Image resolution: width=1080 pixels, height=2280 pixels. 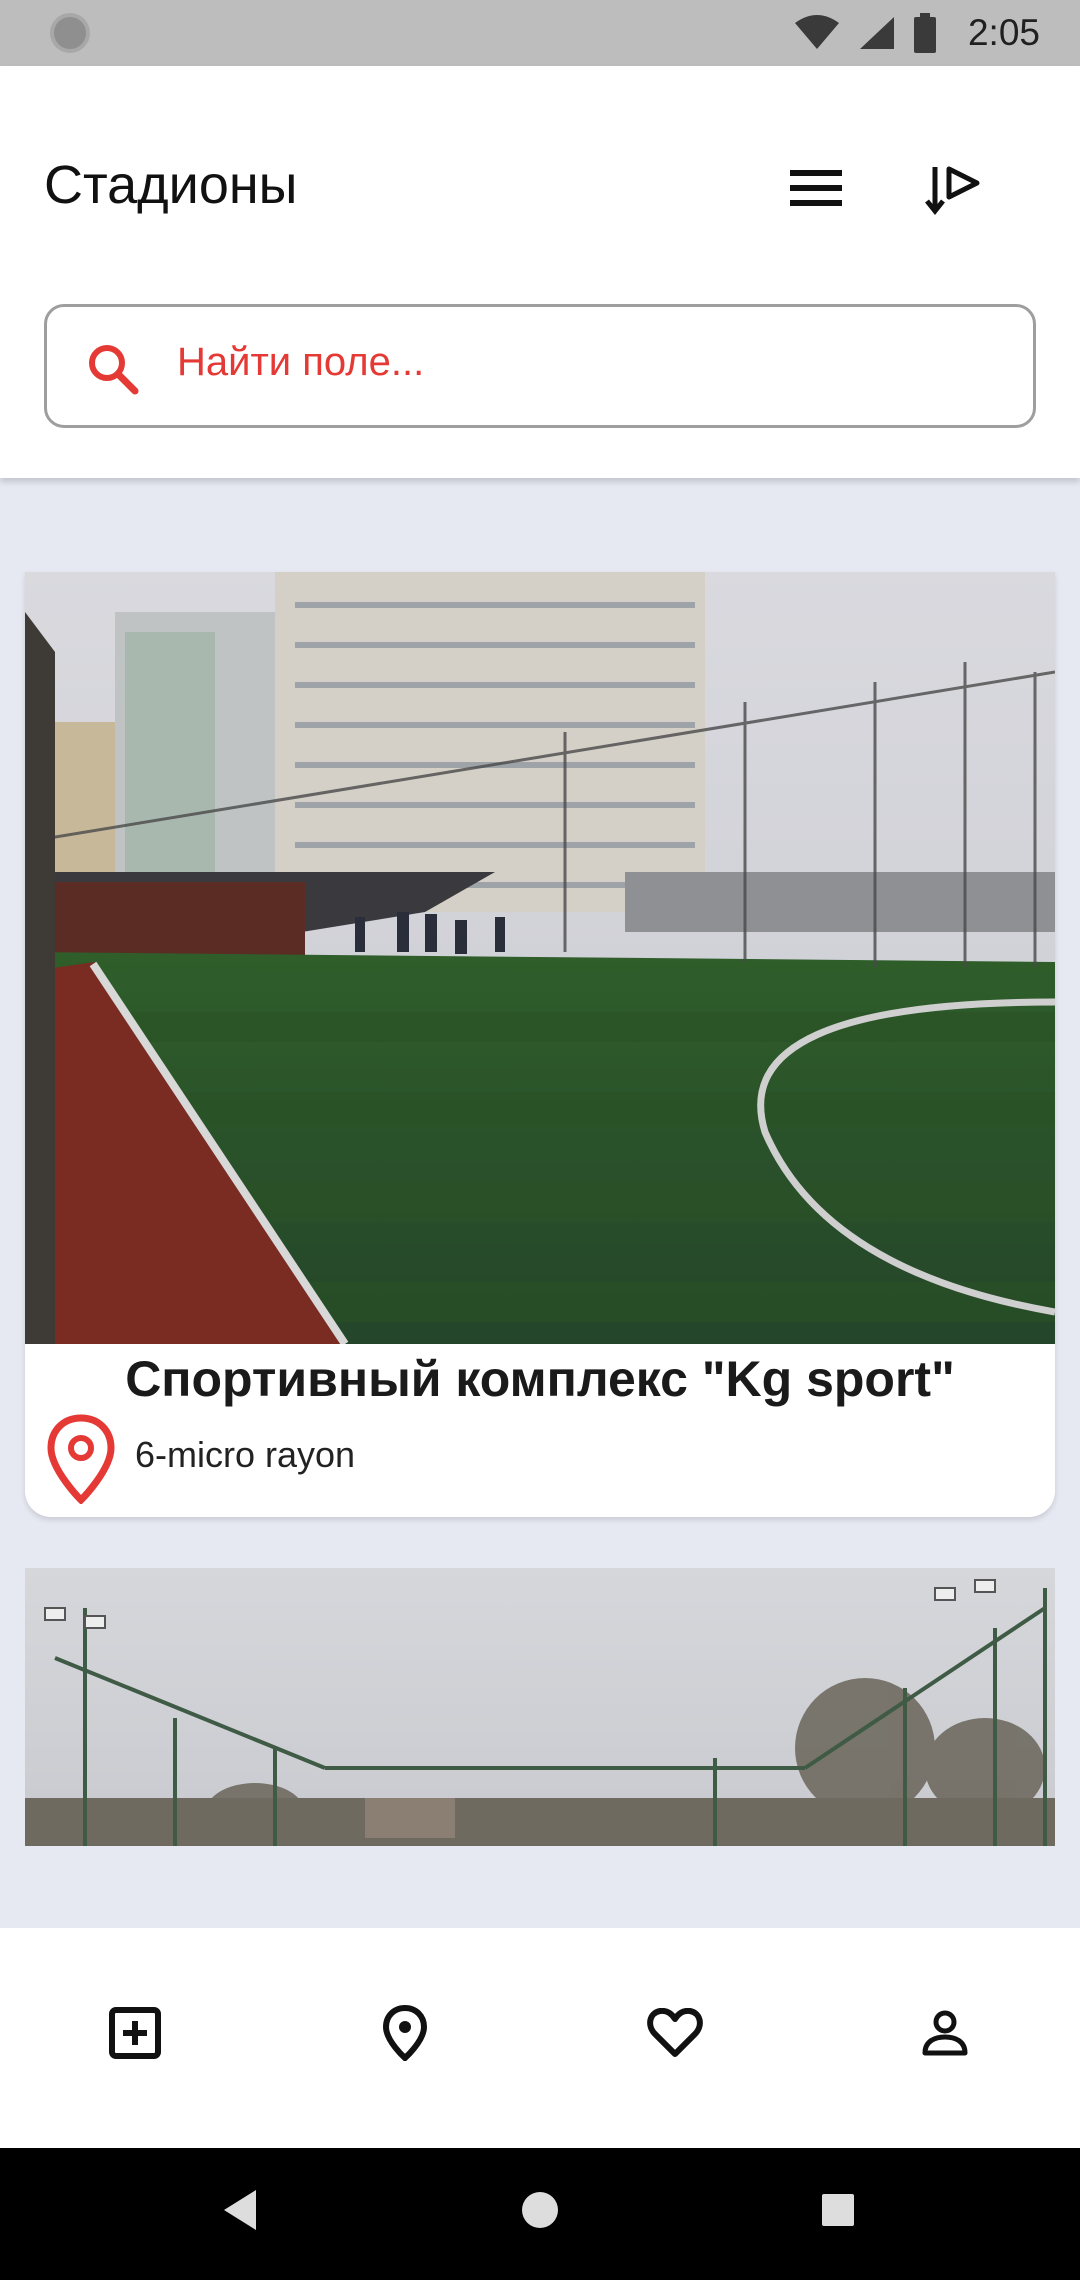 What do you see at coordinates (240, 2210) in the screenshot?
I see `back-icon` at bounding box center [240, 2210].